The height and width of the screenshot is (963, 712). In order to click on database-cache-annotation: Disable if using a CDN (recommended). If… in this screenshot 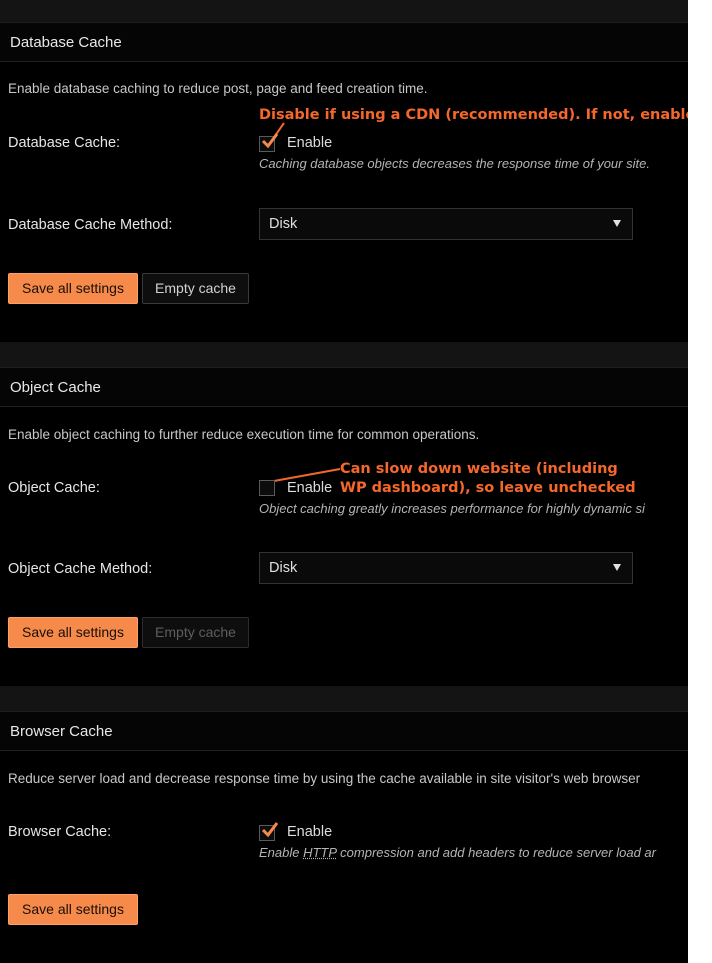, I will do `click(473, 115)`.